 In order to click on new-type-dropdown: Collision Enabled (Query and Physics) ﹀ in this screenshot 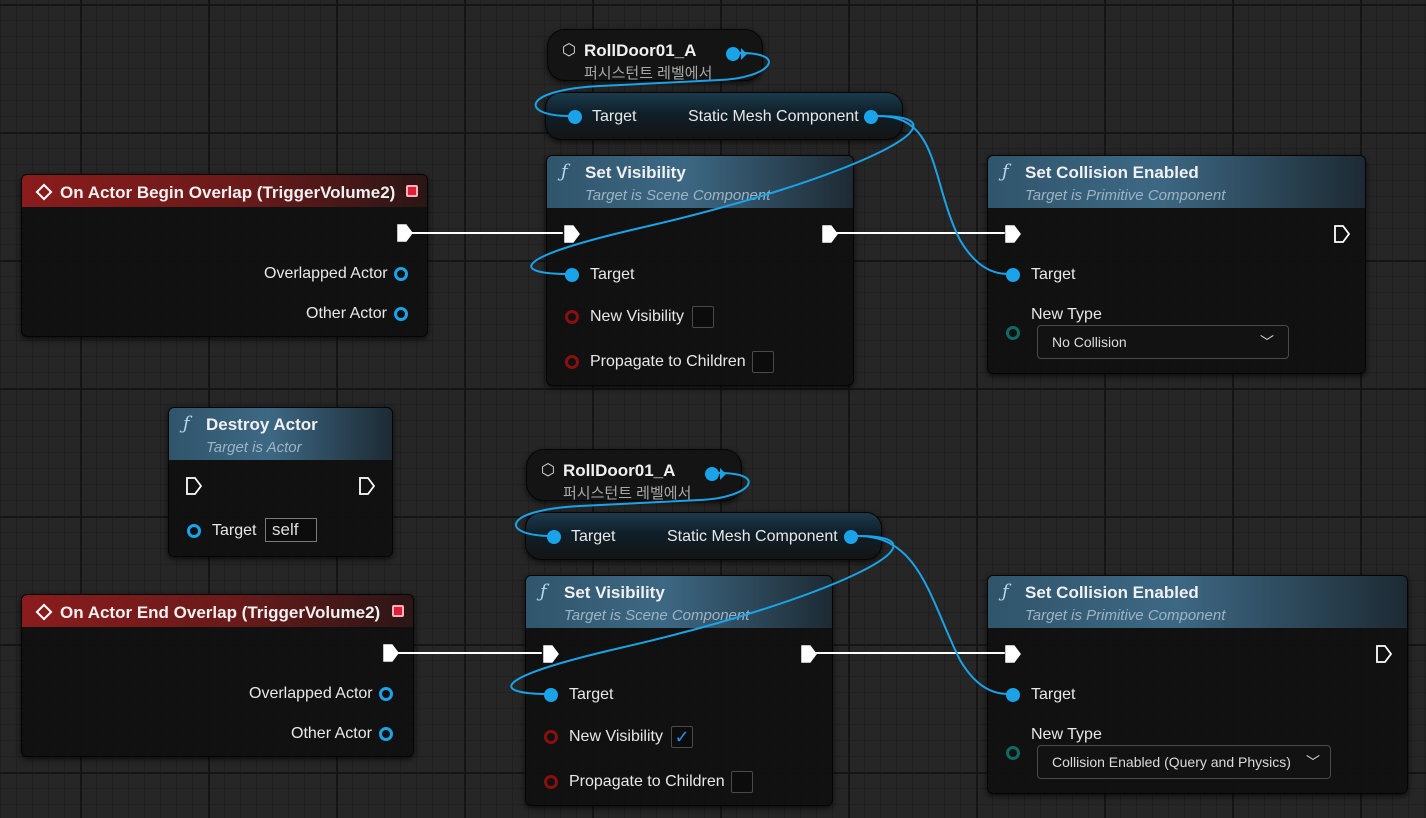, I will do `click(1184, 762)`.